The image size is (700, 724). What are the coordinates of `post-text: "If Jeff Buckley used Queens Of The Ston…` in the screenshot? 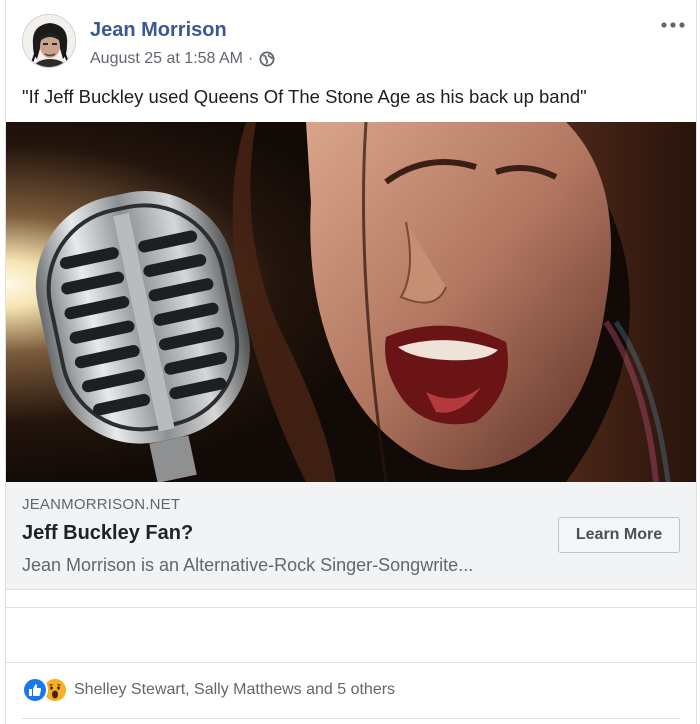 It's located at (304, 96).